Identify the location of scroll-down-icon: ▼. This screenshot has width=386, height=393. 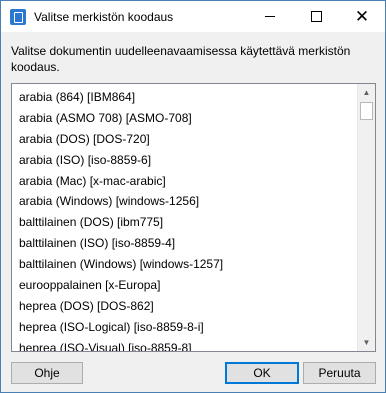
(366, 342).